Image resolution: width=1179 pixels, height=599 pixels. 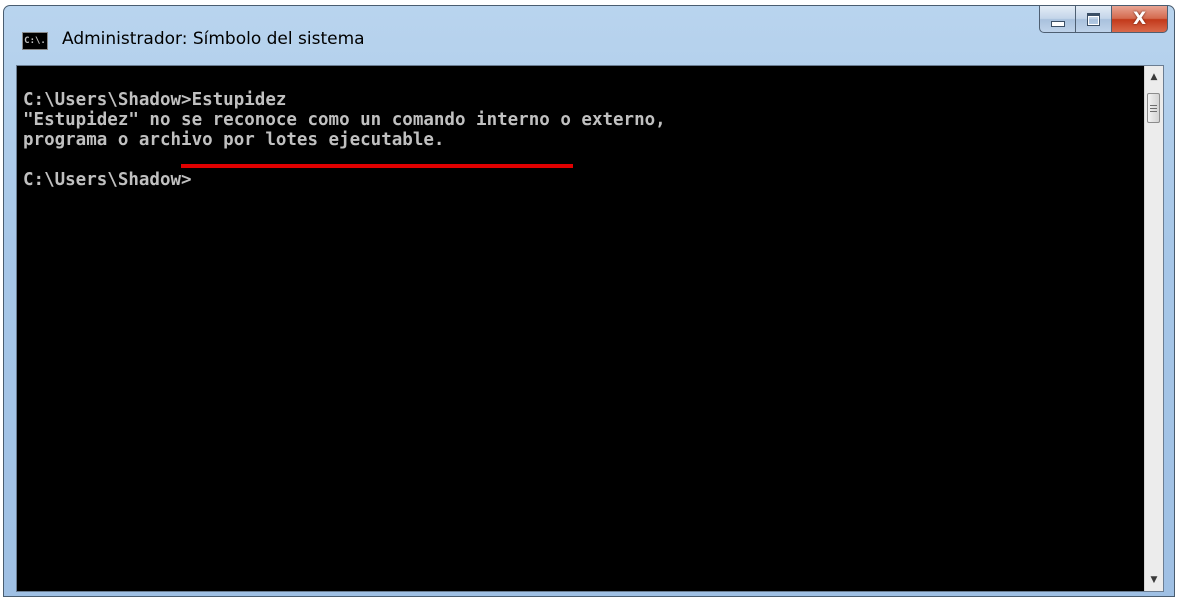 I want to click on minimize-icon, so click(x=1057, y=23).